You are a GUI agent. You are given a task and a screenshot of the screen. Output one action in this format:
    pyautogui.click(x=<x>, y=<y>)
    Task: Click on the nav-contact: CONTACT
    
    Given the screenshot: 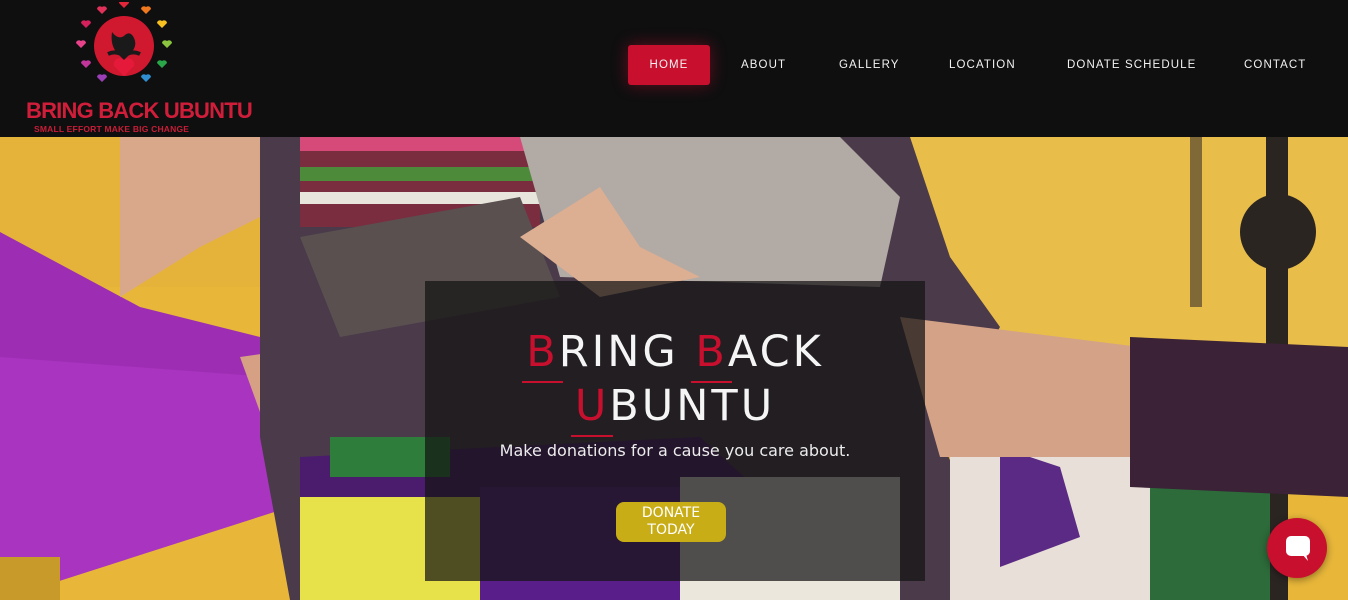 What is the action you would take?
    pyautogui.click(x=1275, y=65)
    